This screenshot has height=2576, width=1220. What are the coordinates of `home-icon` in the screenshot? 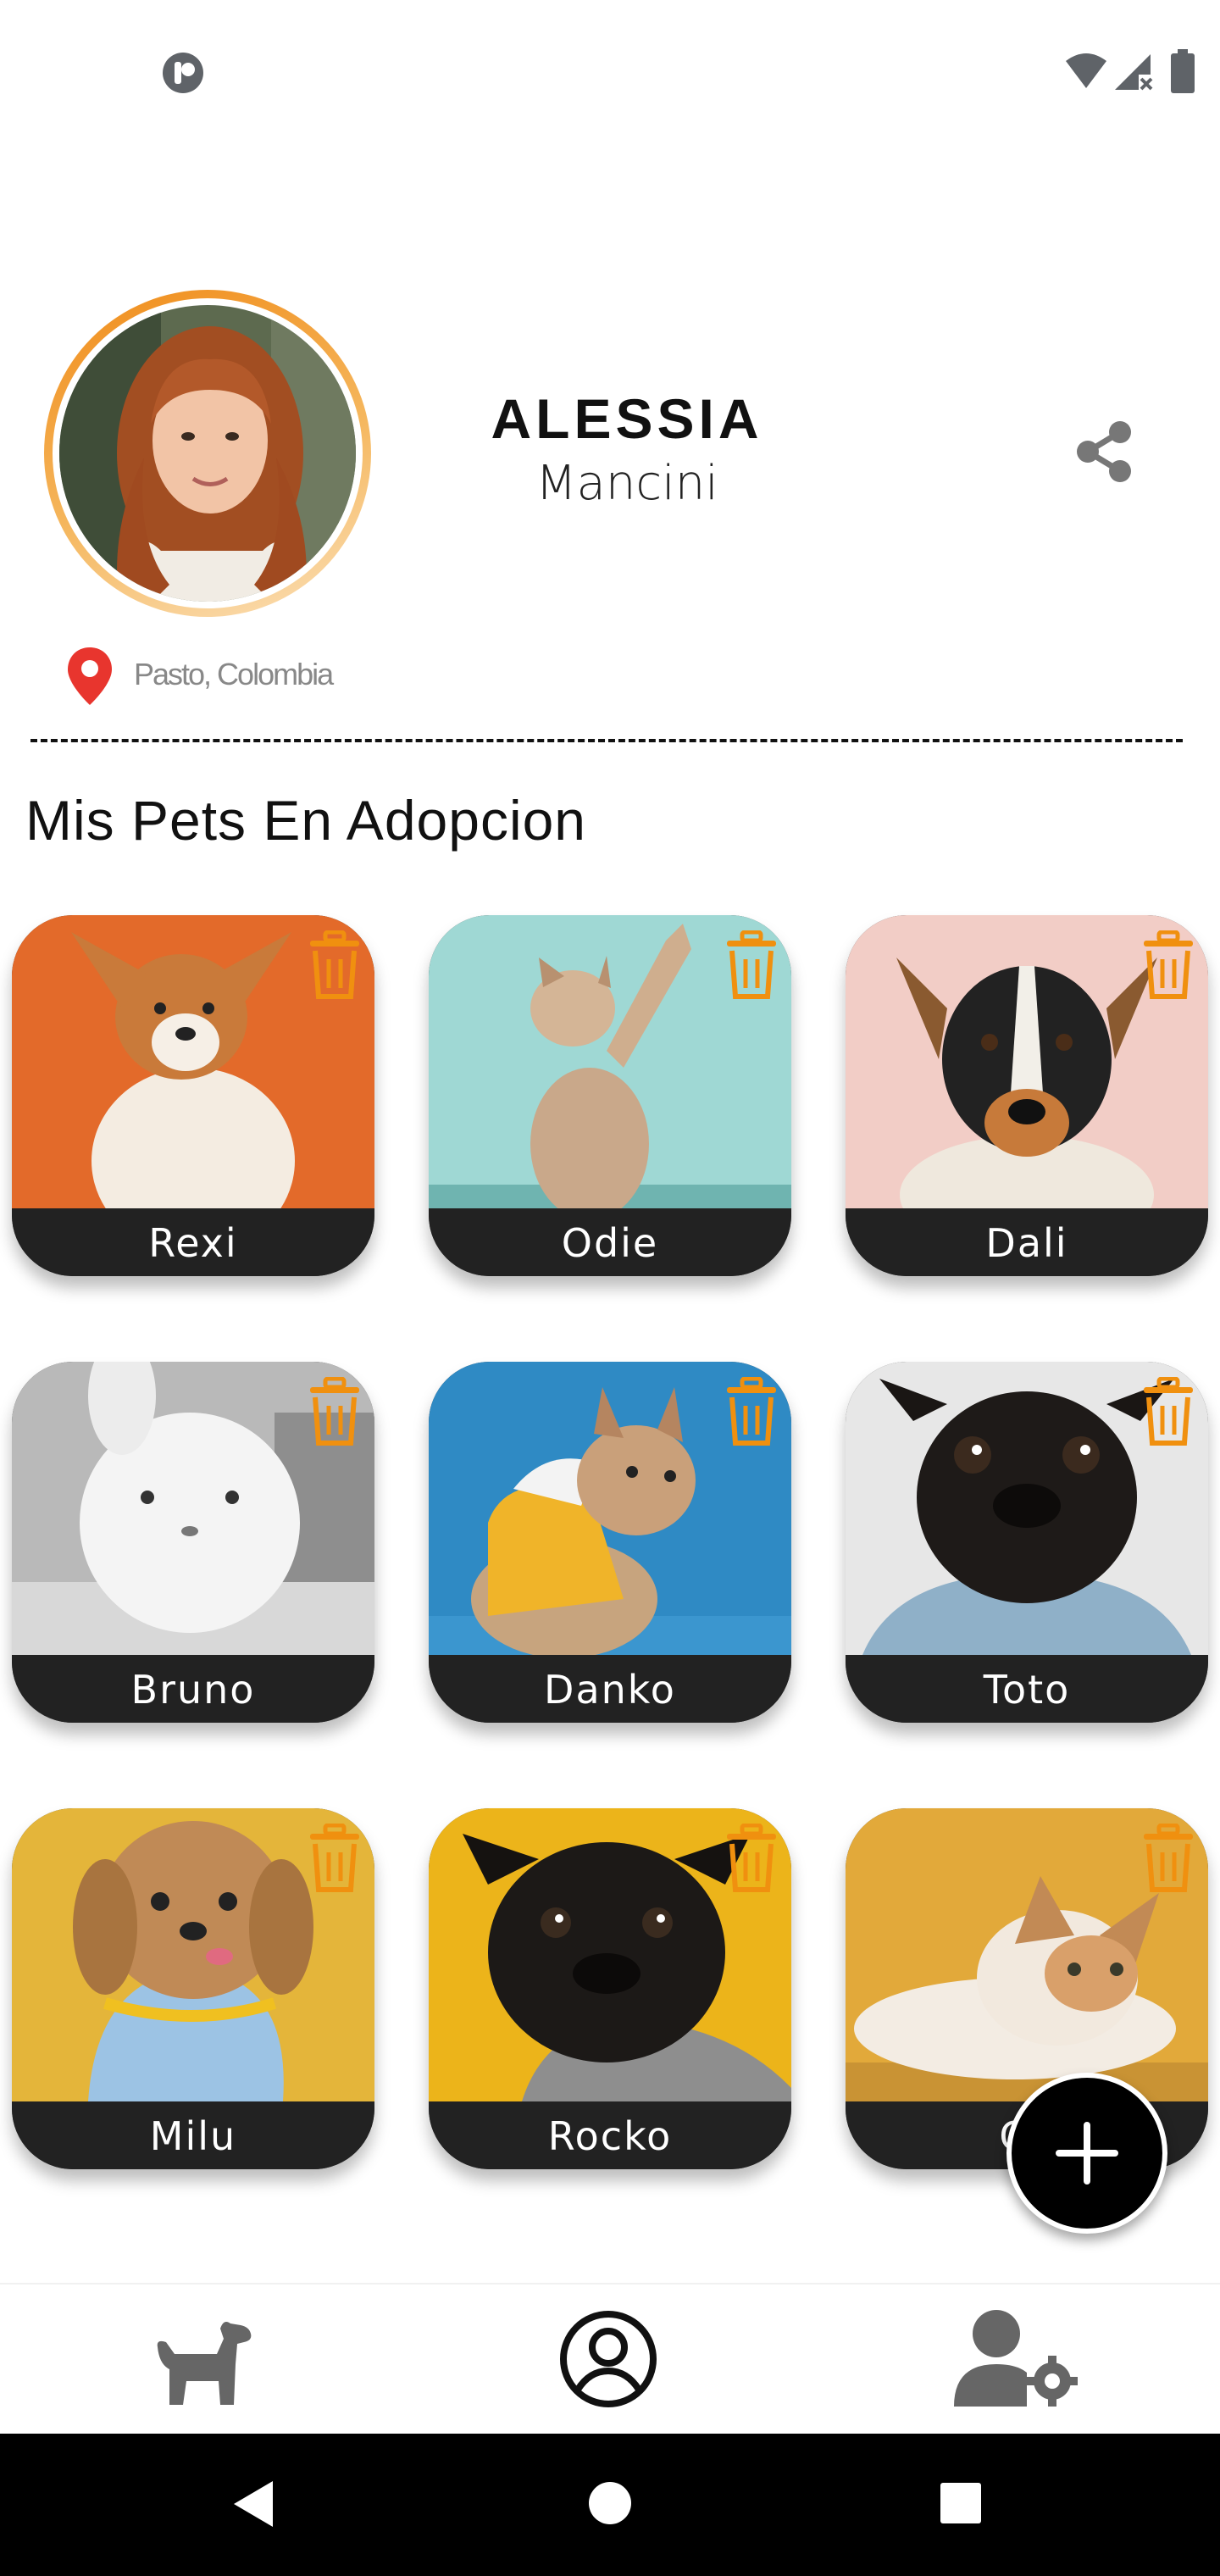 It's located at (610, 2503).